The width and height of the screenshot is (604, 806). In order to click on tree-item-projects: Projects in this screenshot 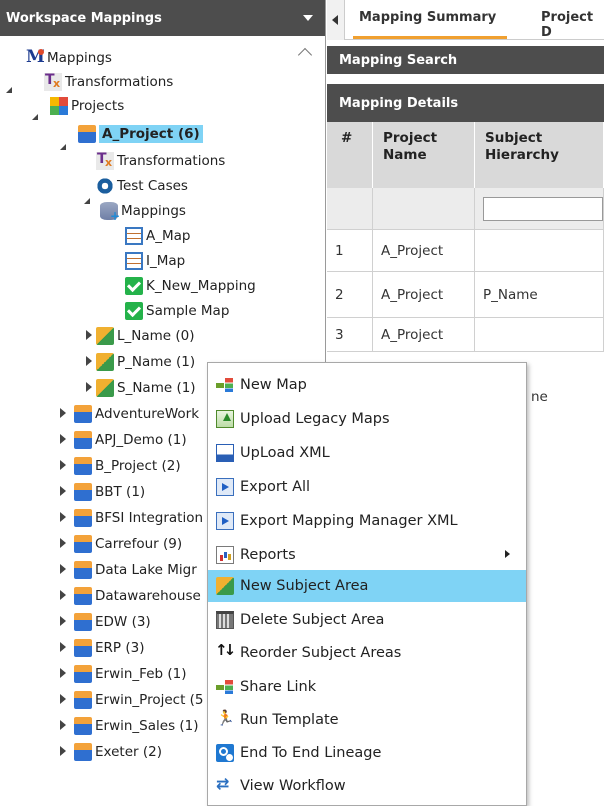, I will do `click(87, 106)`.